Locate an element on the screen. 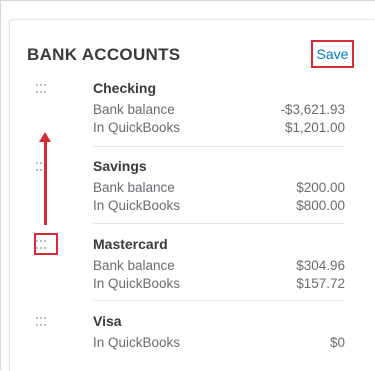 The width and height of the screenshot is (375, 371). frame-top-border is located at coordinates (187, 0).